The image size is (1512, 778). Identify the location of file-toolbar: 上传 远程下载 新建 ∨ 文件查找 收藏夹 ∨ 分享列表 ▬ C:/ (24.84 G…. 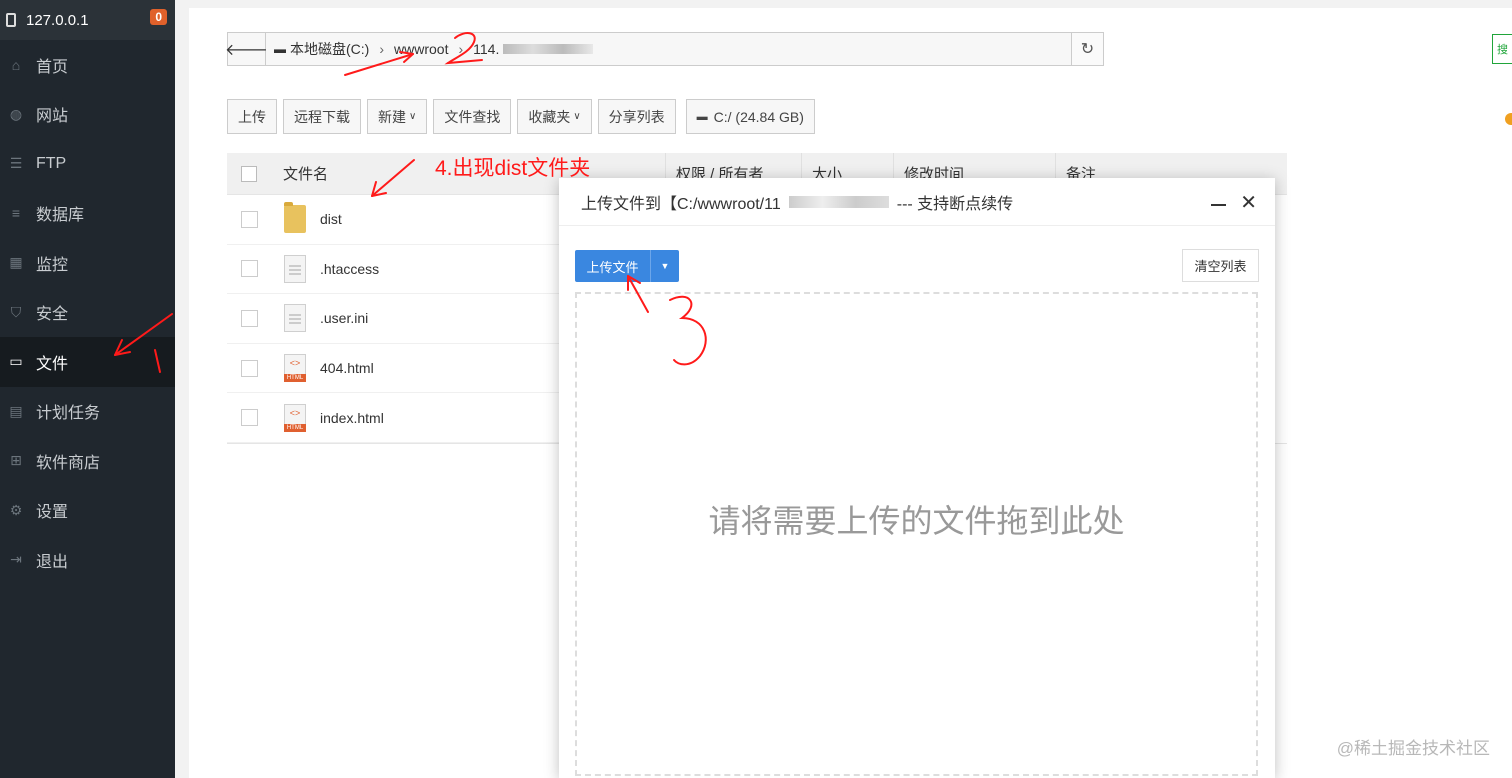
(521, 116).